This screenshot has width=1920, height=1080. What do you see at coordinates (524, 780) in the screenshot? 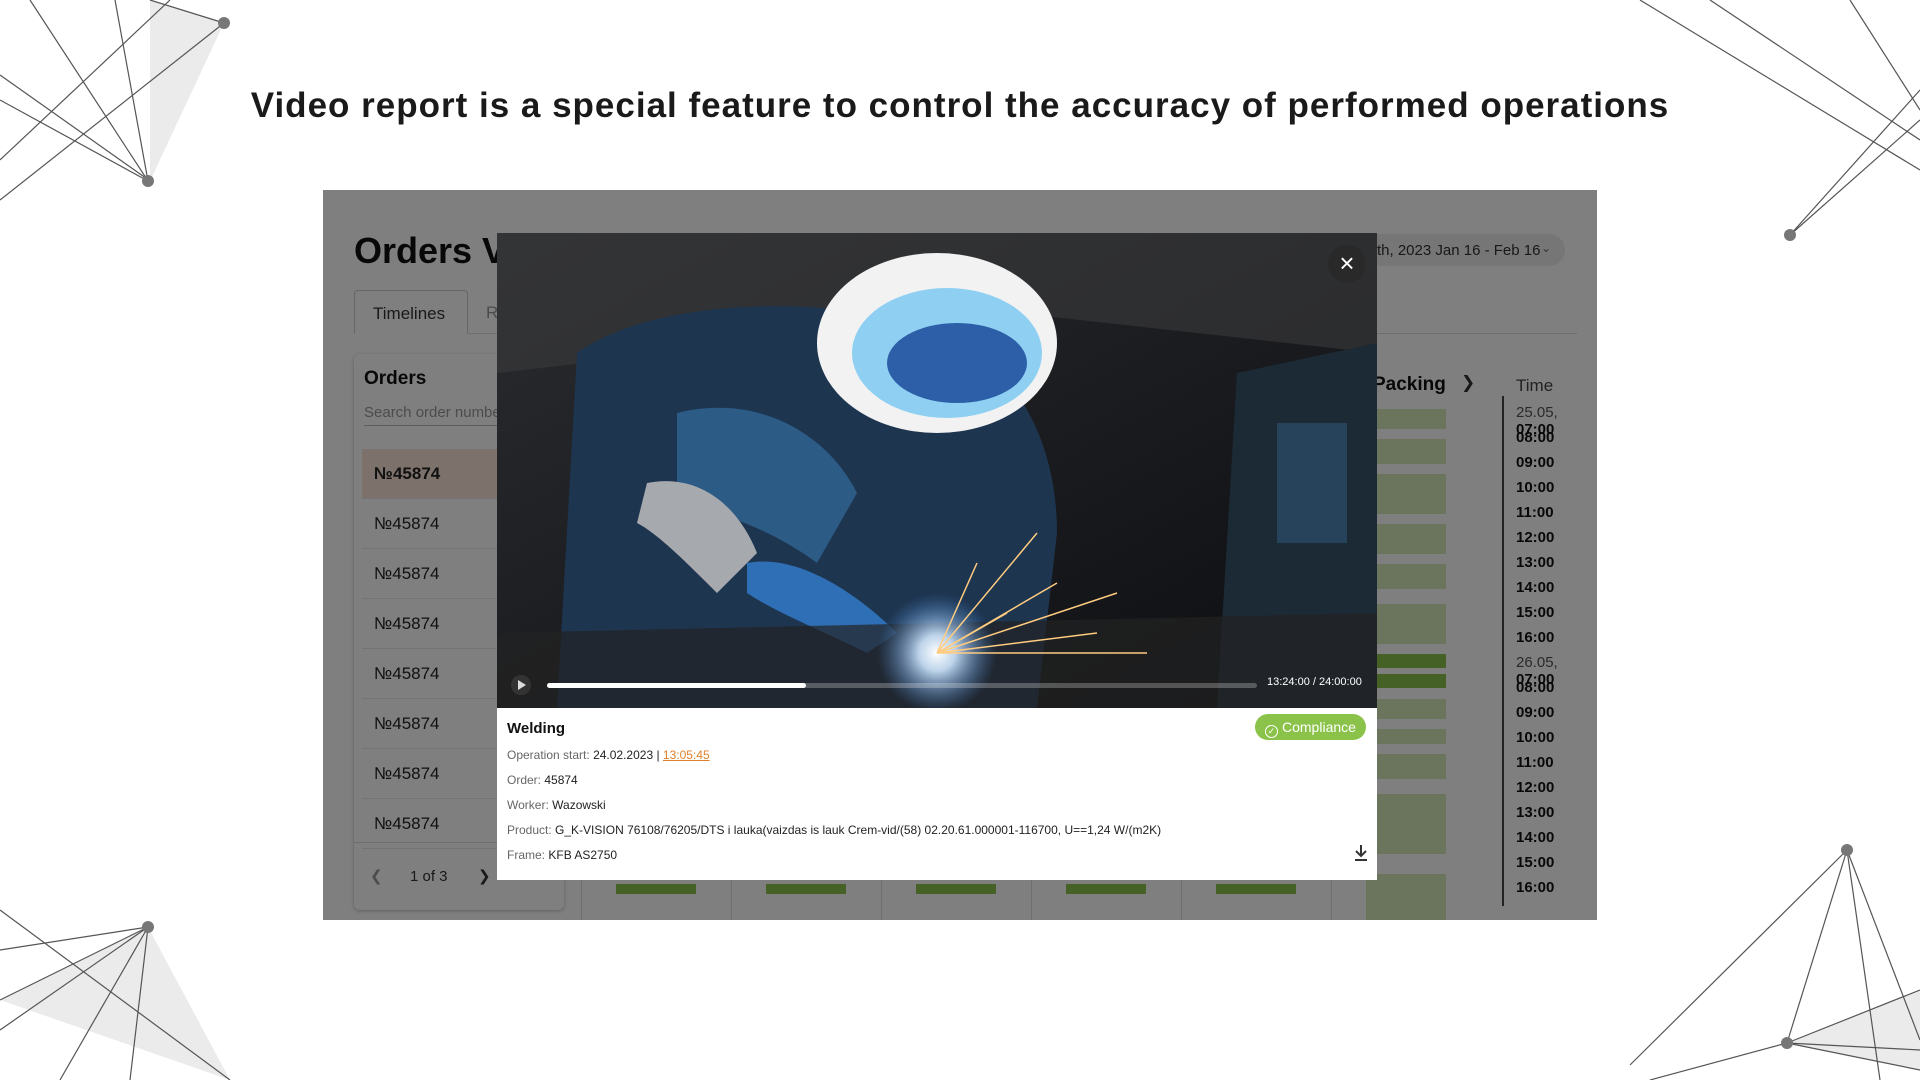
I see `order-key: Order:` at bounding box center [524, 780].